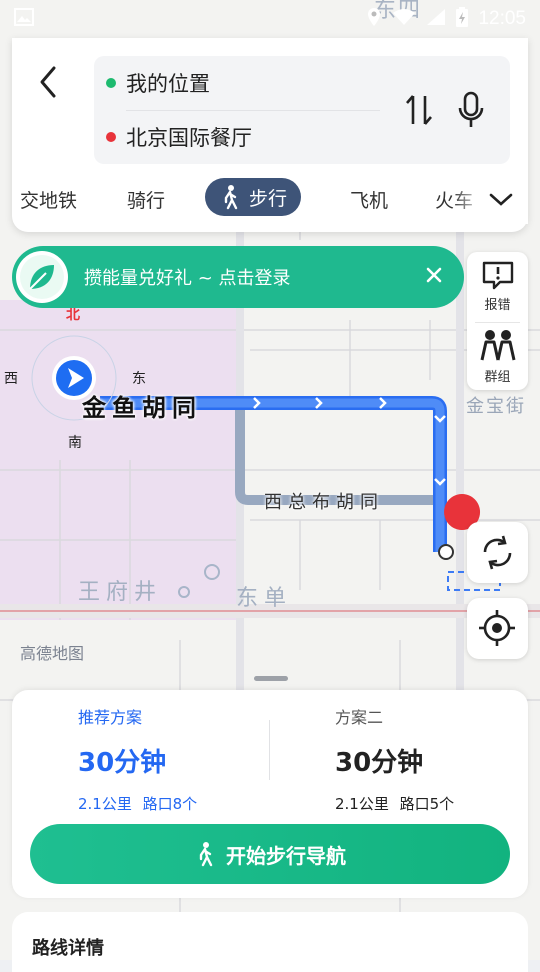 Image resolution: width=540 pixels, height=972 pixels. I want to click on chevron-left-icon, so click(48, 82).